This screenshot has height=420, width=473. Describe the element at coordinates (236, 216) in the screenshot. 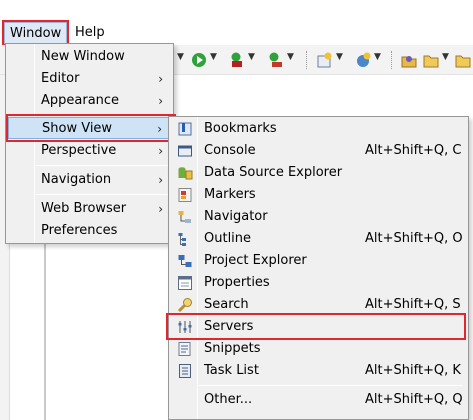

I see `menu-item-label: Navigator` at that location.